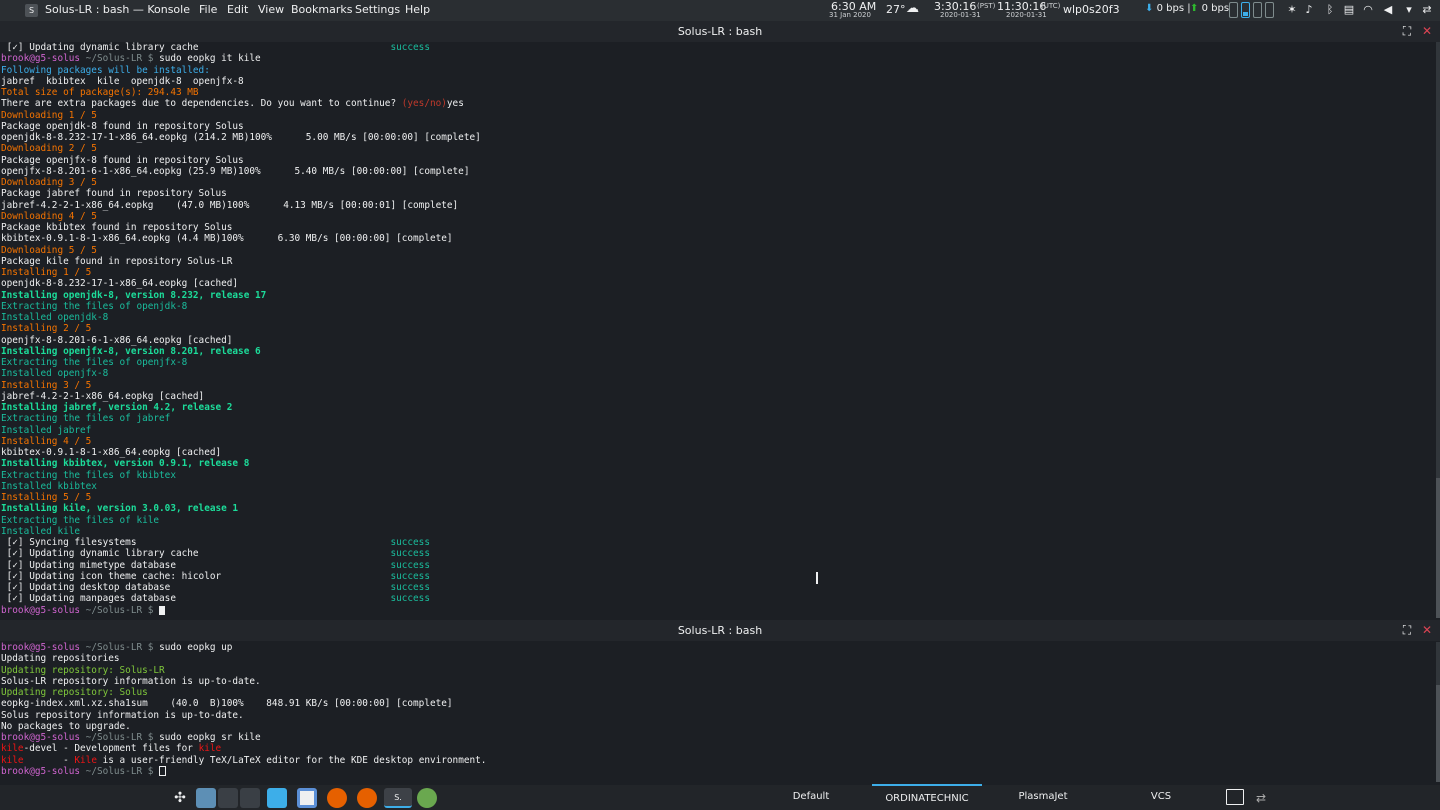 This screenshot has height=810, width=1440. Describe the element at coordinates (720, 193) in the screenshot. I see `terminal-line: Package jabref found in repository Solus` at that location.